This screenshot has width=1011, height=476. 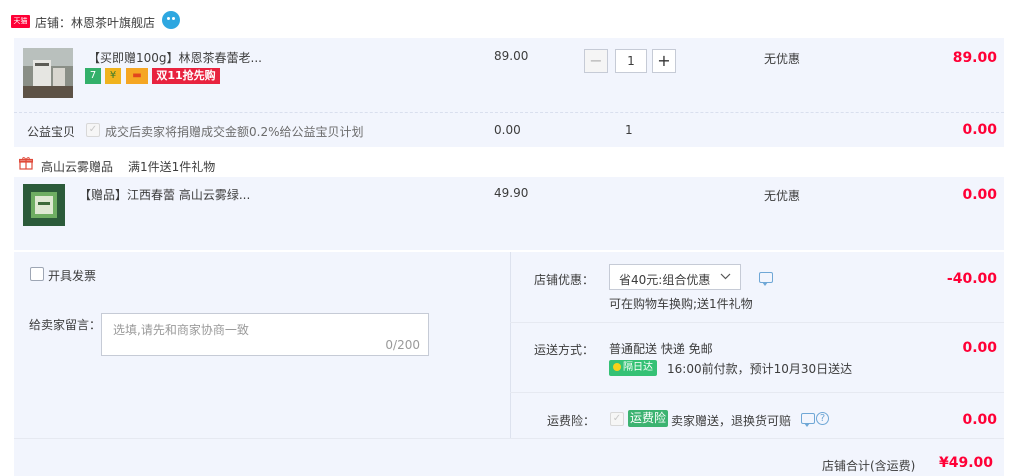 What do you see at coordinates (510, 345) in the screenshot?
I see `vertical-divider` at bounding box center [510, 345].